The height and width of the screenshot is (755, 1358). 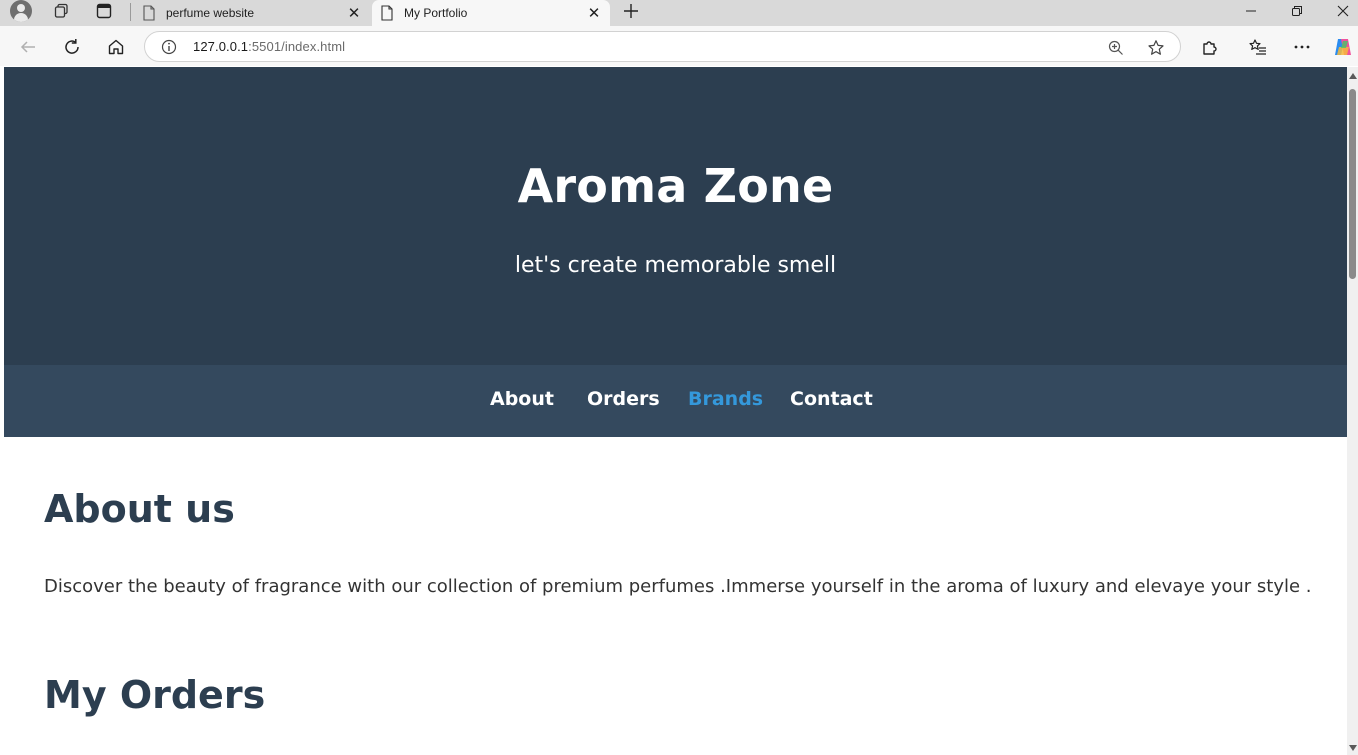 What do you see at coordinates (1352, 411) in the screenshot?
I see `page-scrollbar` at bounding box center [1352, 411].